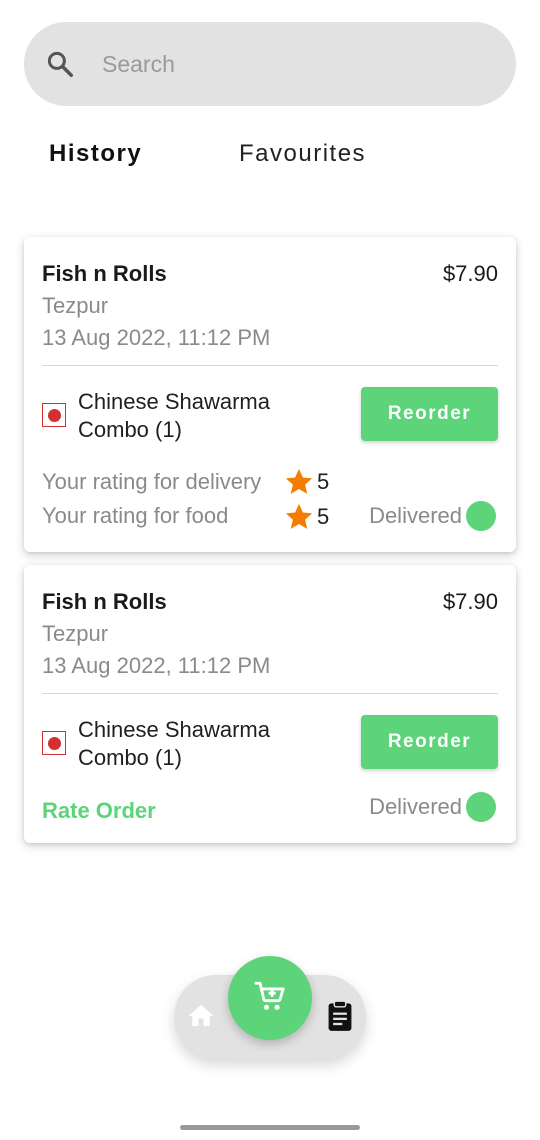 The image size is (540, 1140). What do you see at coordinates (201, 1016) in the screenshot?
I see `home-icon` at bounding box center [201, 1016].